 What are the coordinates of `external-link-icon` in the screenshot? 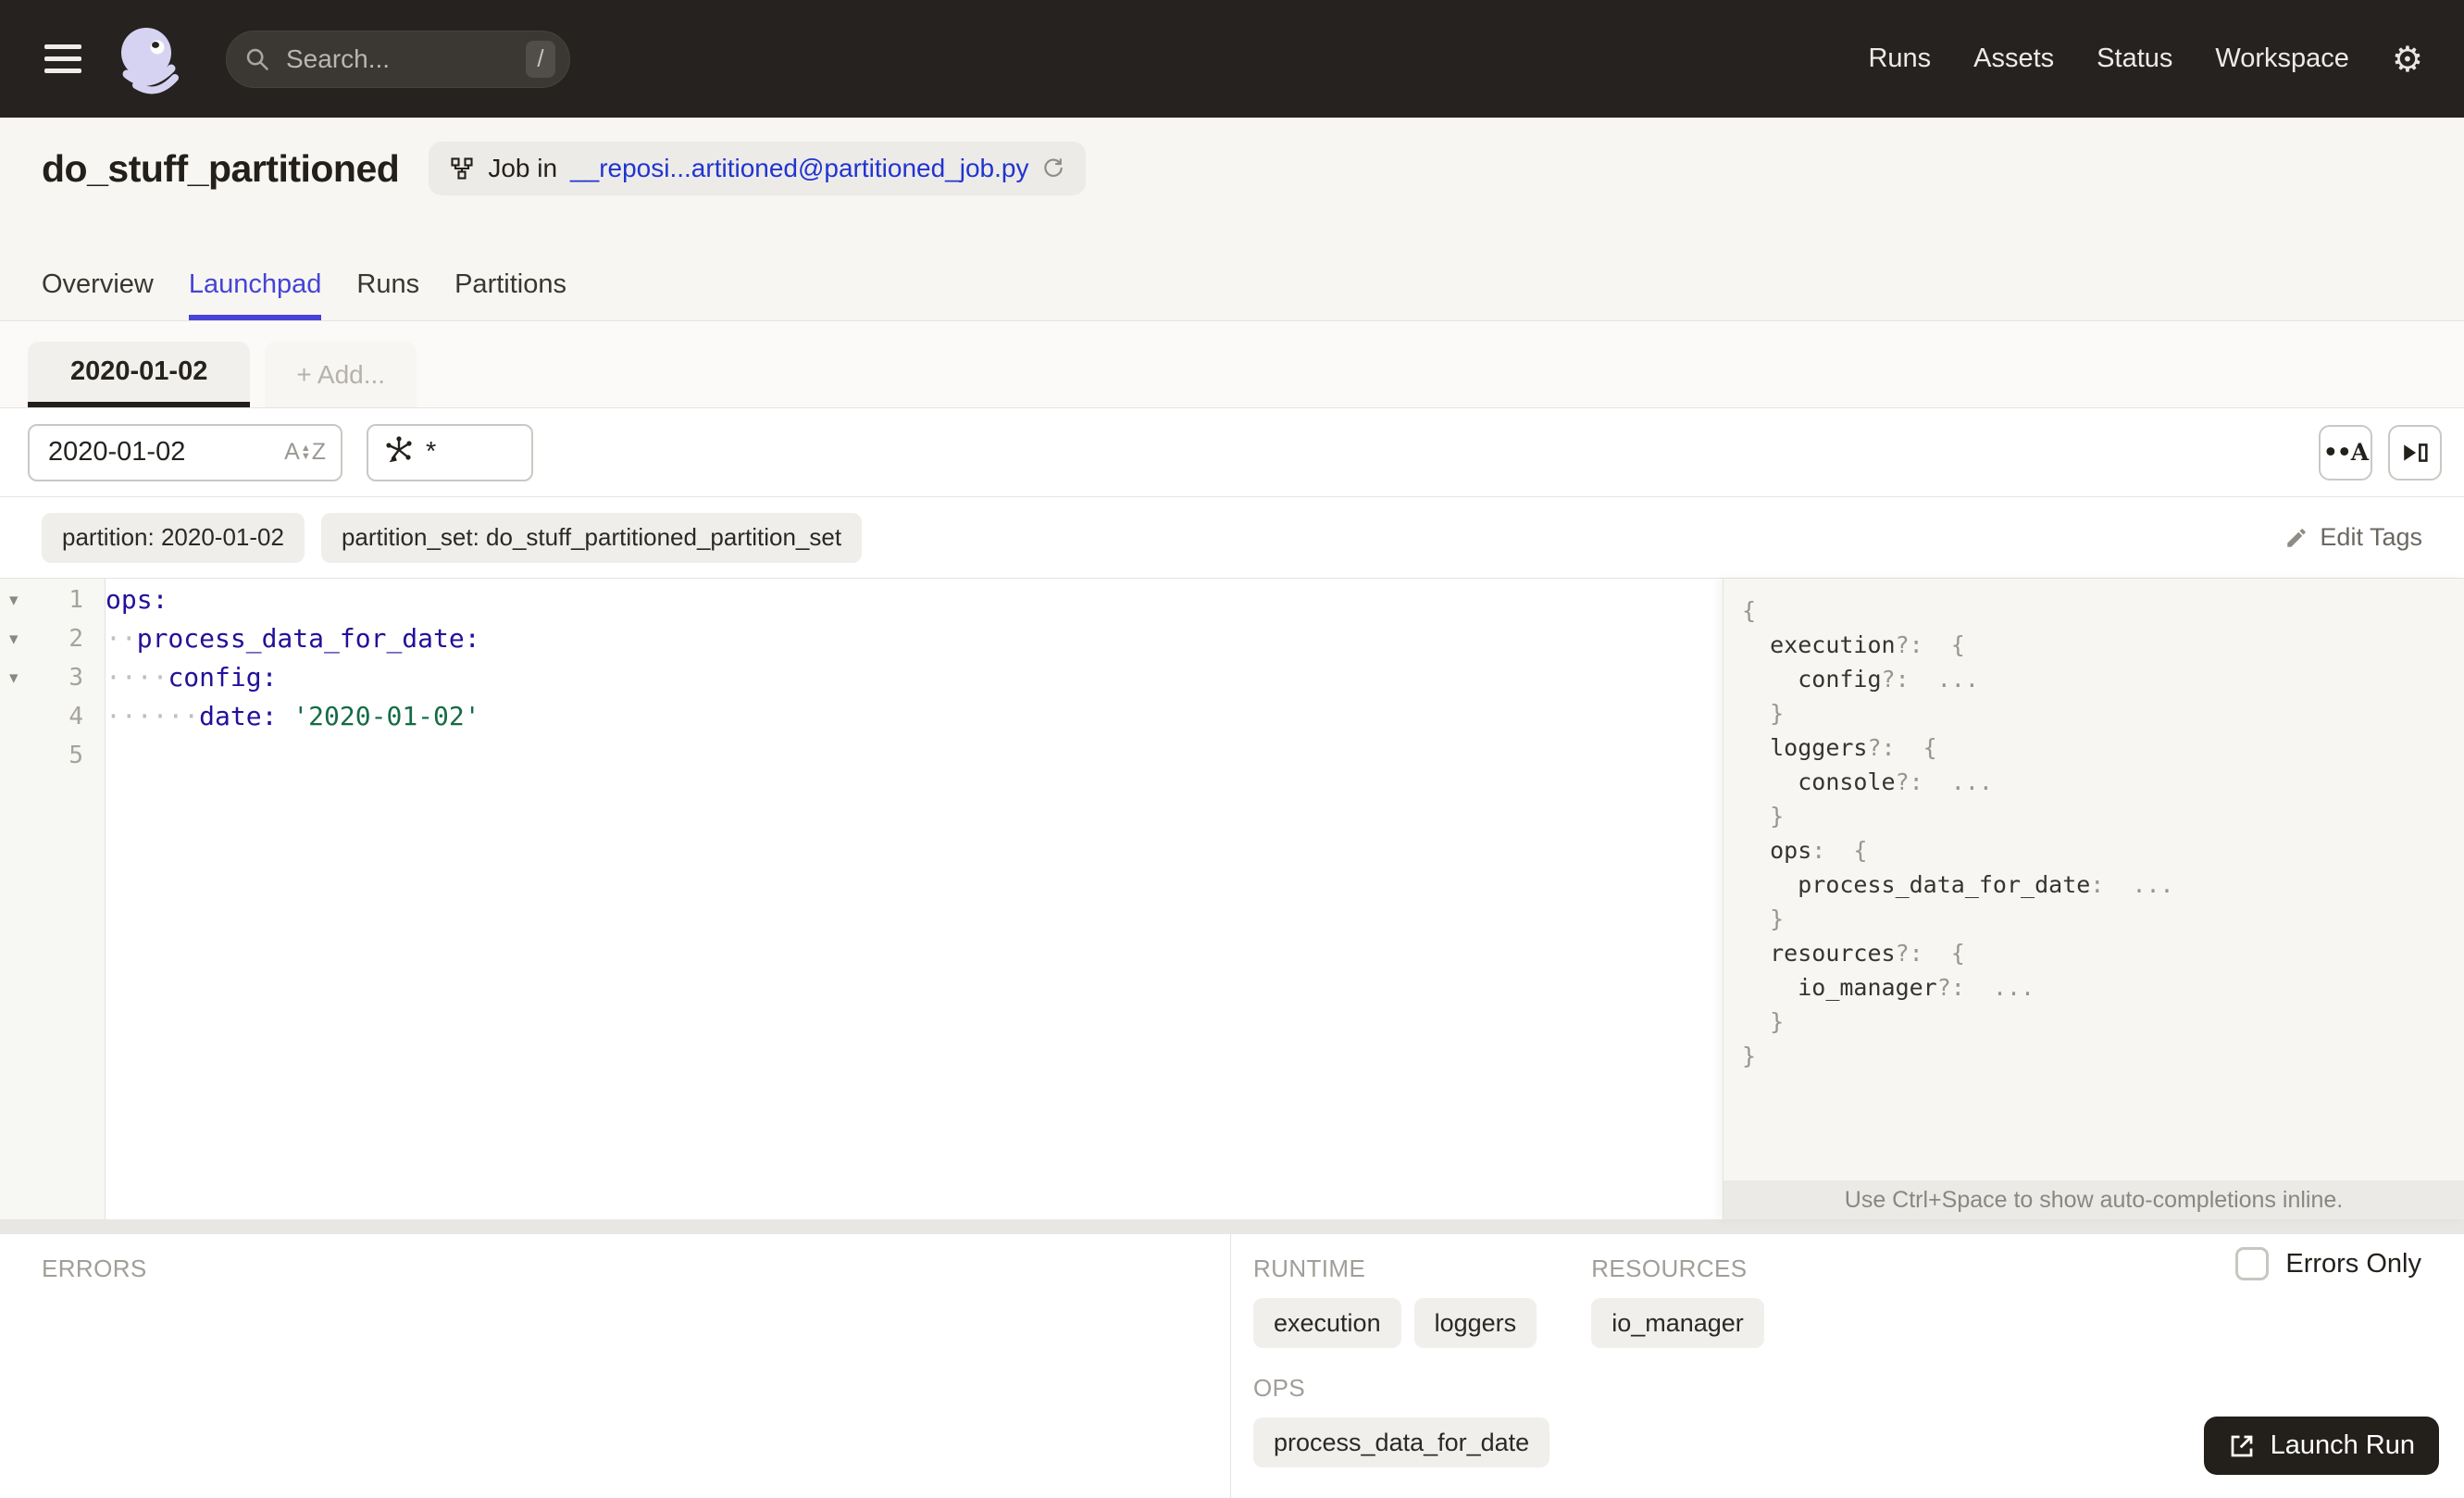 It's located at (2241, 1446).